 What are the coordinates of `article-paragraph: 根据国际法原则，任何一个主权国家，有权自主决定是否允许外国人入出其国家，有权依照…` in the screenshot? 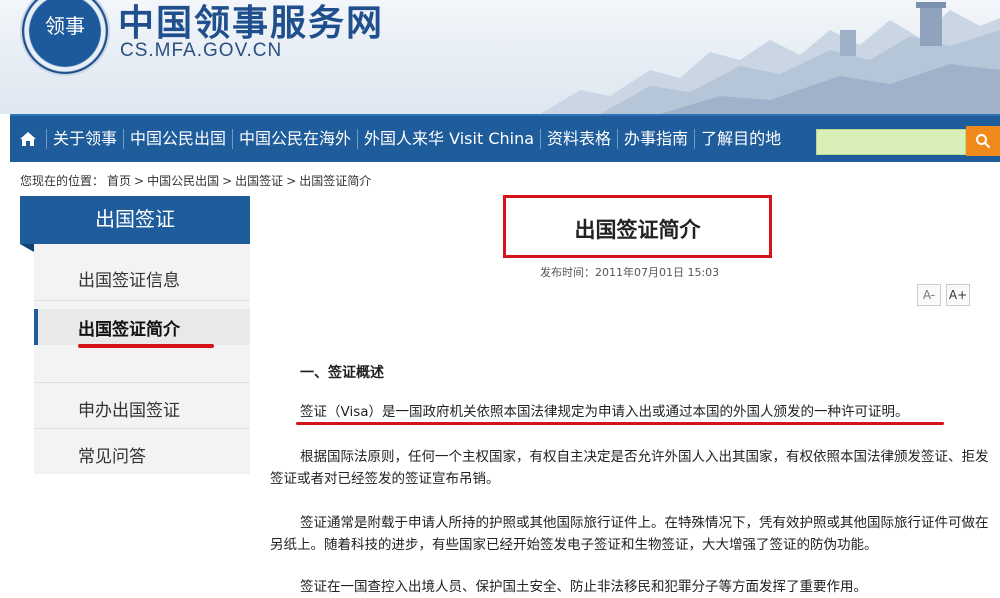 It's located at (629, 468).